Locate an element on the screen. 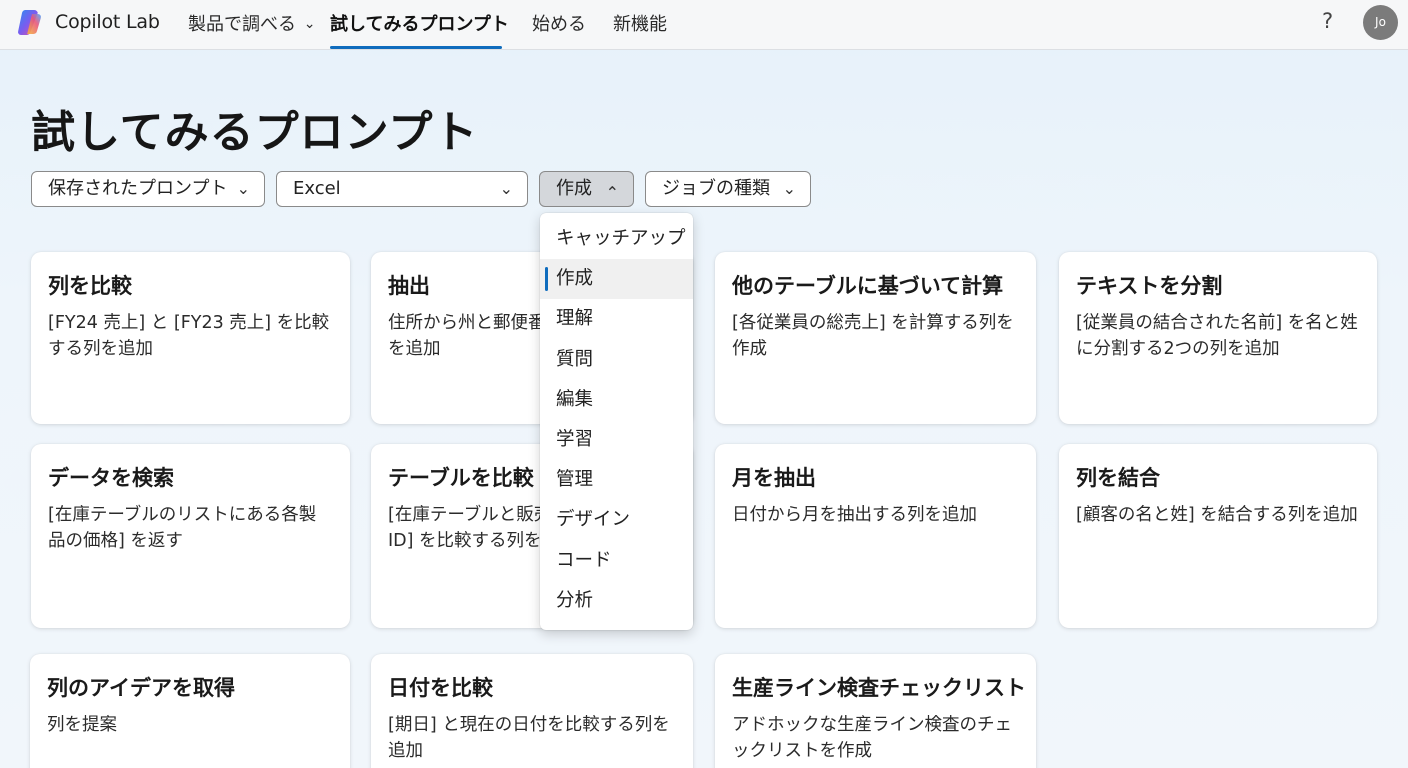 This screenshot has width=1408, height=768. menu-item-create: 作成 is located at coordinates (616, 279).